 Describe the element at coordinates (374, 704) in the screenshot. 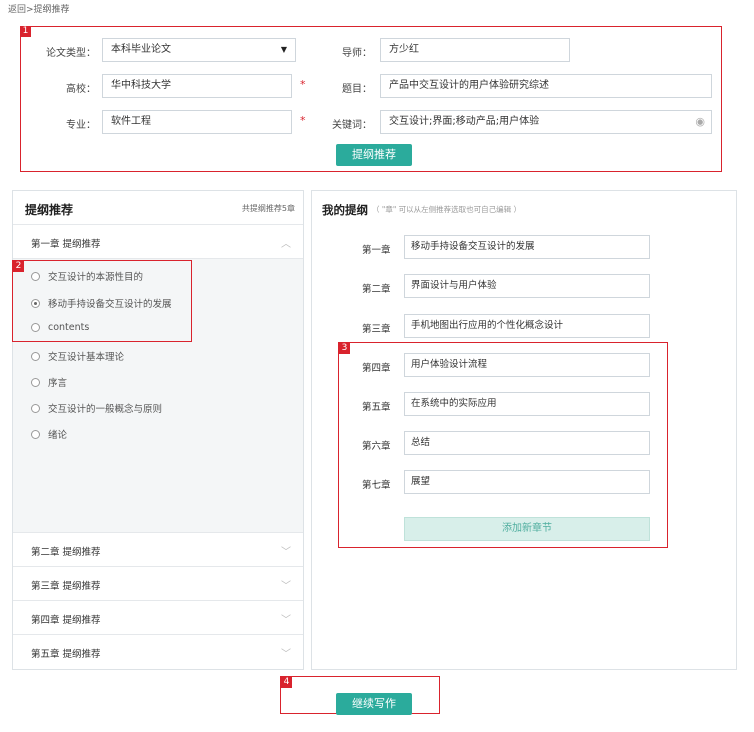

I see `continue-writing-button: 继续写作` at that location.